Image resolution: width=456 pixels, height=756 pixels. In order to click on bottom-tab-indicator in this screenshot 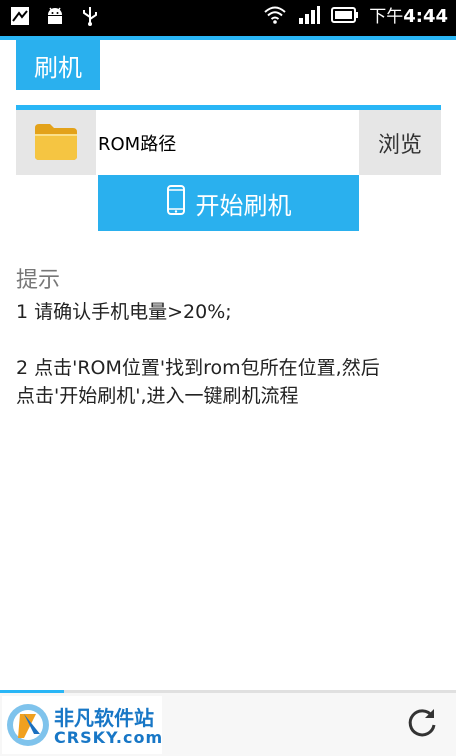, I will do `click(228, 691)`.